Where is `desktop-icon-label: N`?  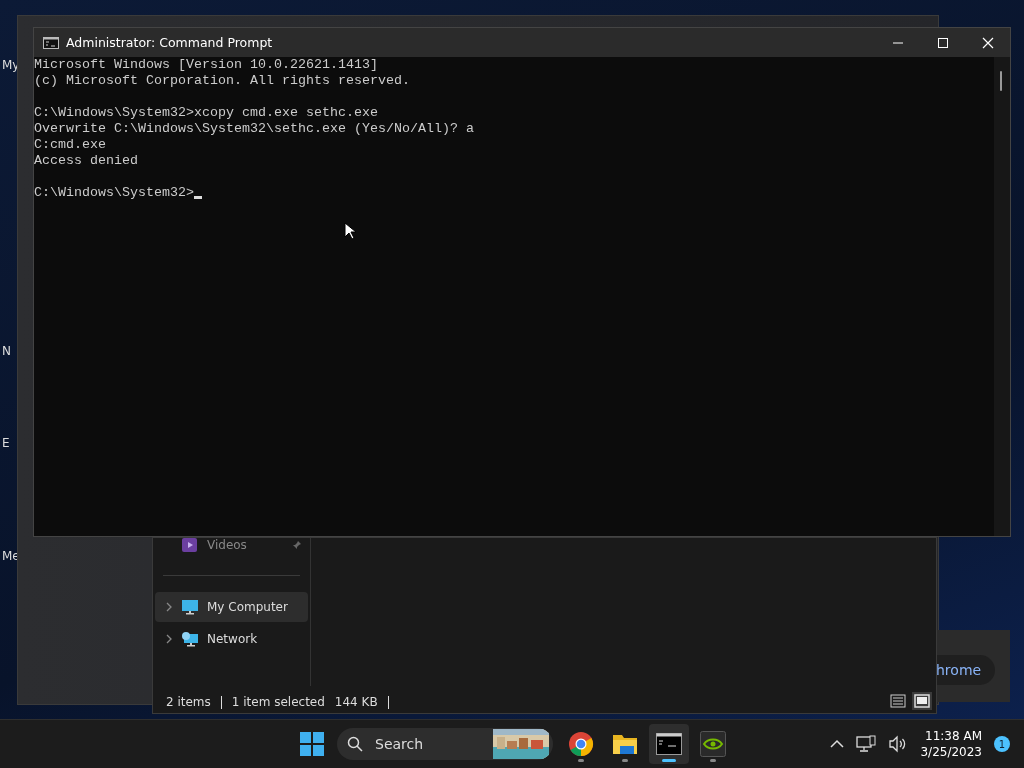
desktop-icon-label: N is located at coordinates (7, 351).